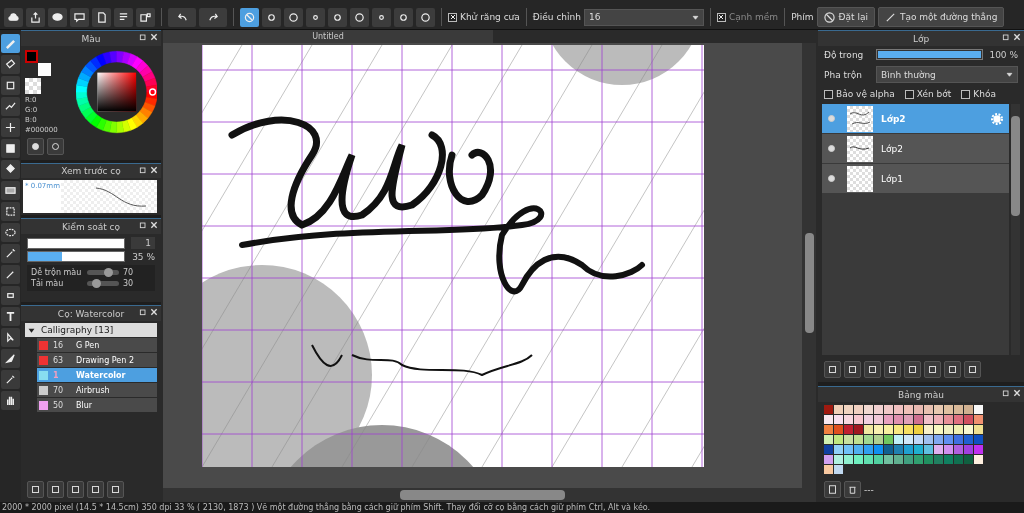 Image resolution: width=1024 pixels, height=513 pixels. Describe the element at coordinates (56, 375) in the screenshot. I see `brush-size: 1` at that location.